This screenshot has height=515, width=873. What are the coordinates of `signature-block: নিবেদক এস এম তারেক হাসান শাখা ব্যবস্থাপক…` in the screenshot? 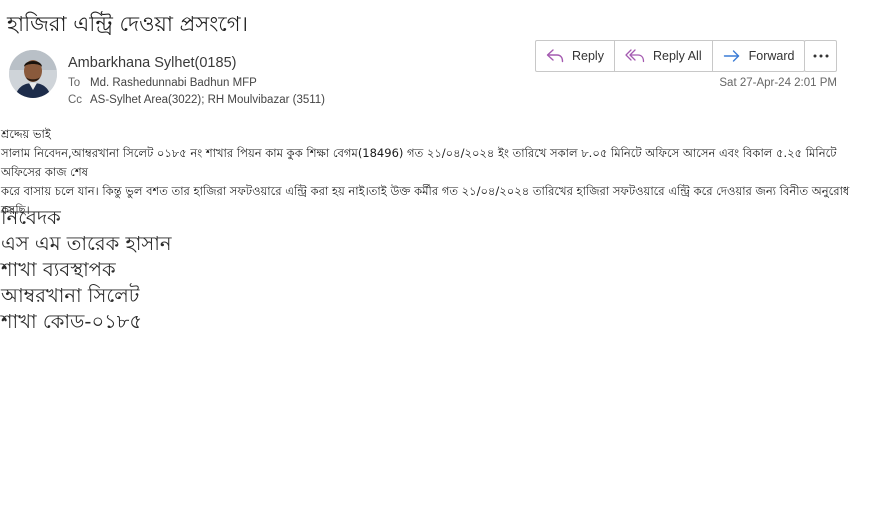 It's located at (86, 270).